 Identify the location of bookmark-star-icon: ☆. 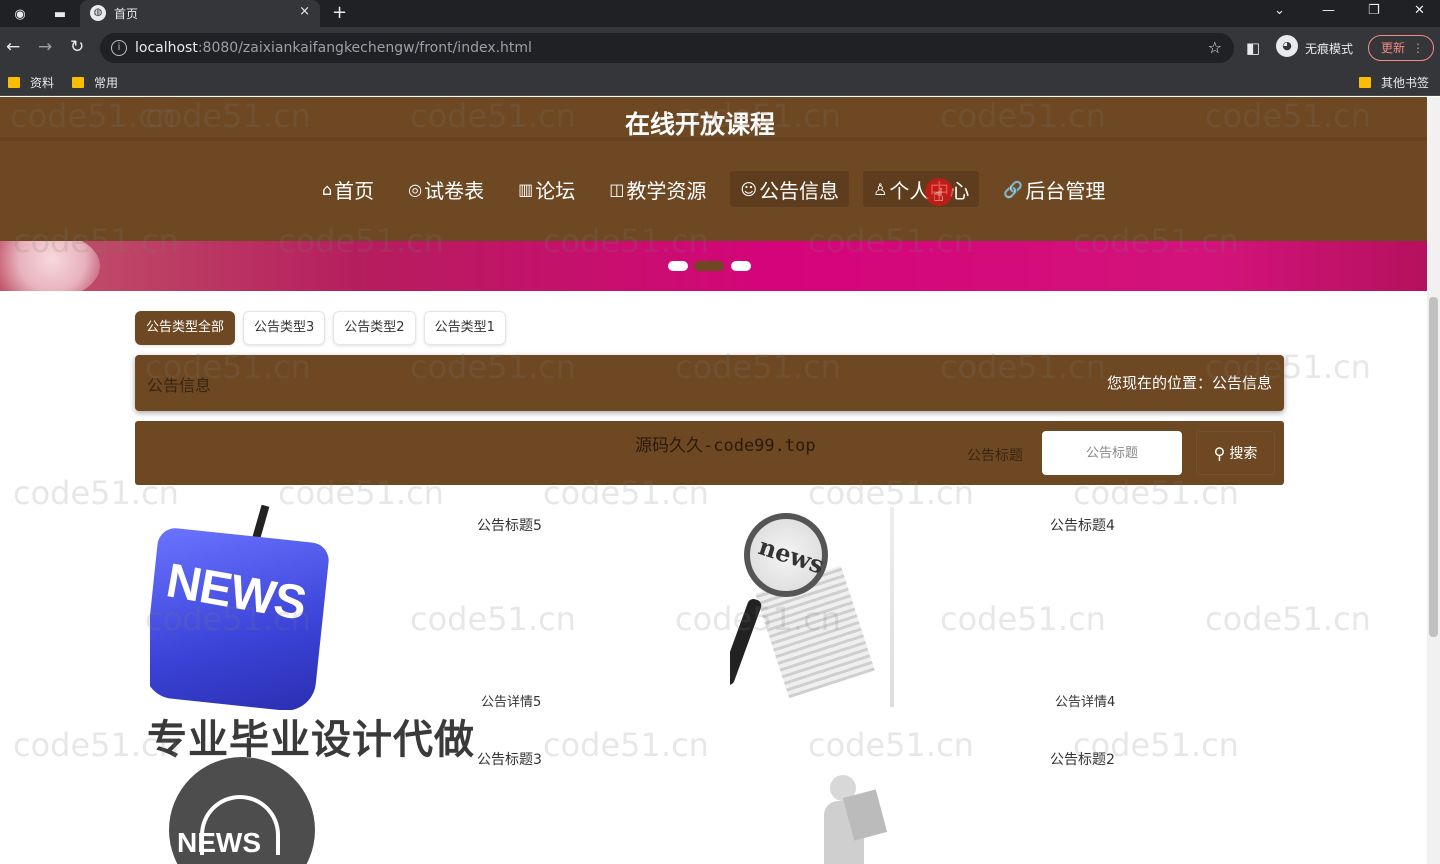
(1215, 47).